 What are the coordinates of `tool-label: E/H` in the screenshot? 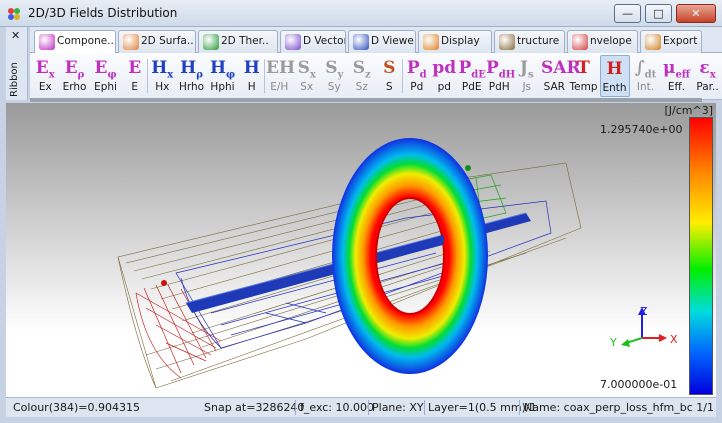 It's located at (279, 87).